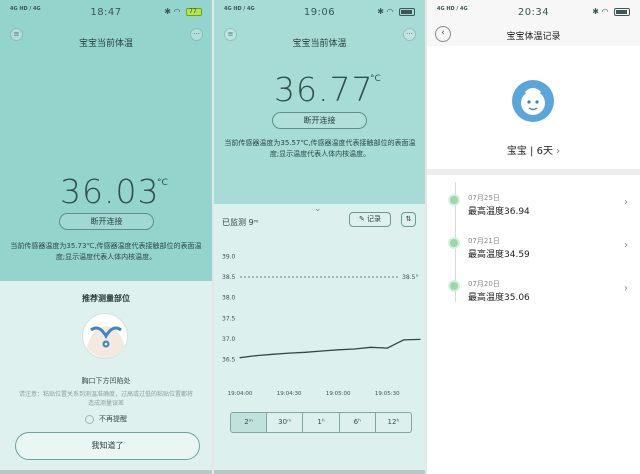 This screenshot has width=640, height=474. What do you see at coordinates (533, 13) in the screenshot?
I see `status-bar: 4G HD / 4G 20:34 ✱ ◠` at bounding box center [533, 13].